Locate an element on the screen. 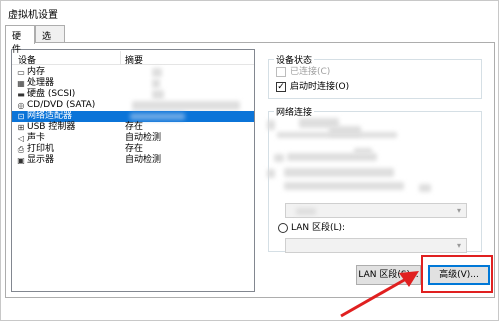  tab-hardware-label: 硬件 is located at coordinates (17, 43).